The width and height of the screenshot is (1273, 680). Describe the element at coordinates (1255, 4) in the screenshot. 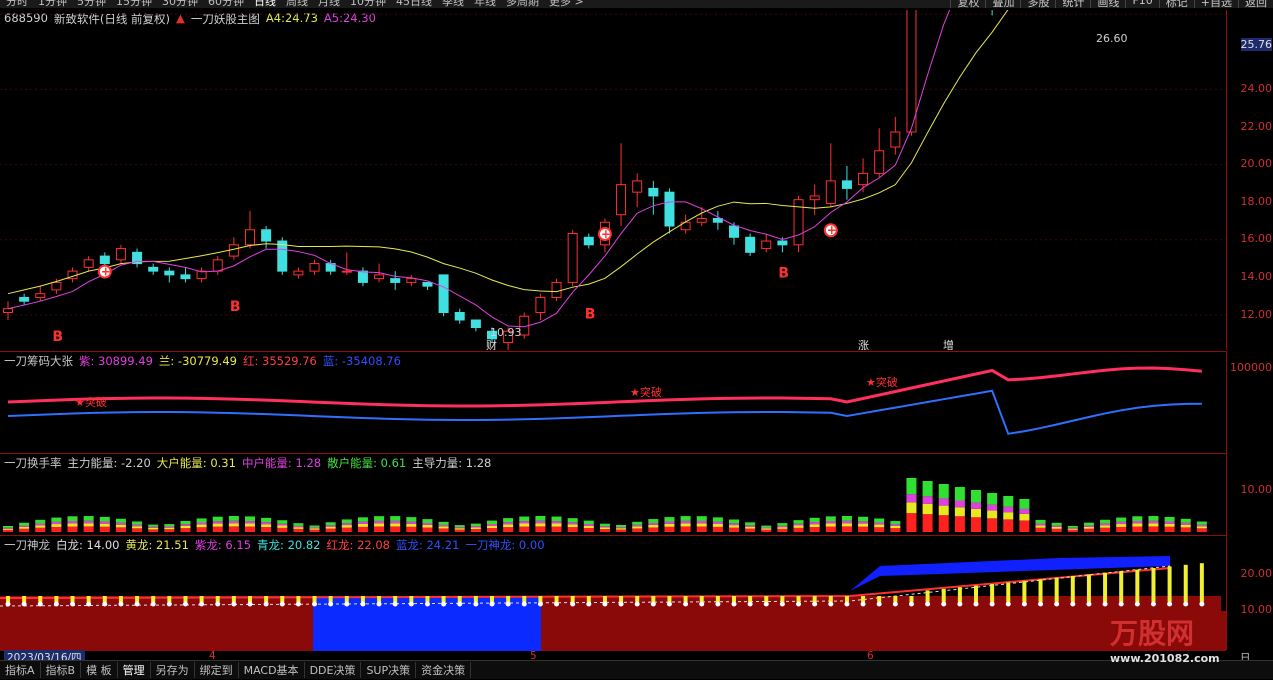

I see `tool-8: 返回` at that location.